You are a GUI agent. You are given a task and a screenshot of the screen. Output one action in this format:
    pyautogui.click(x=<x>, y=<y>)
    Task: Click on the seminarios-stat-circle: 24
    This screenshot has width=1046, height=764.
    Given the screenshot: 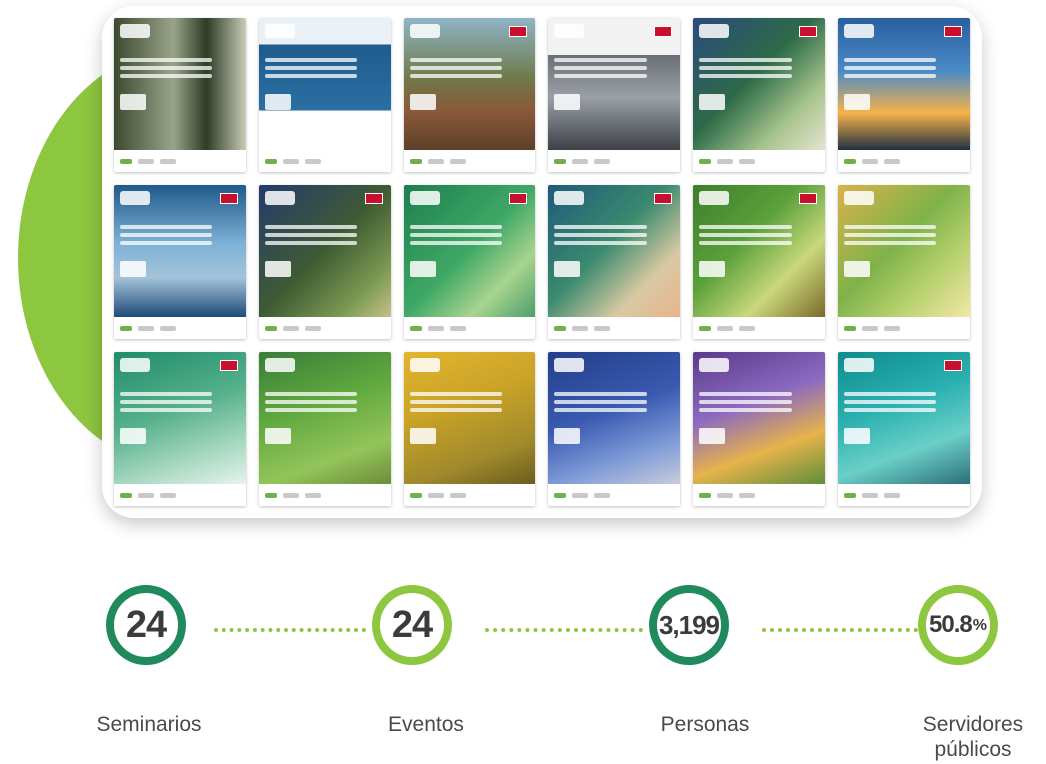 What is the action you would take?
    pyautogui.click(x=146, y=625)
    